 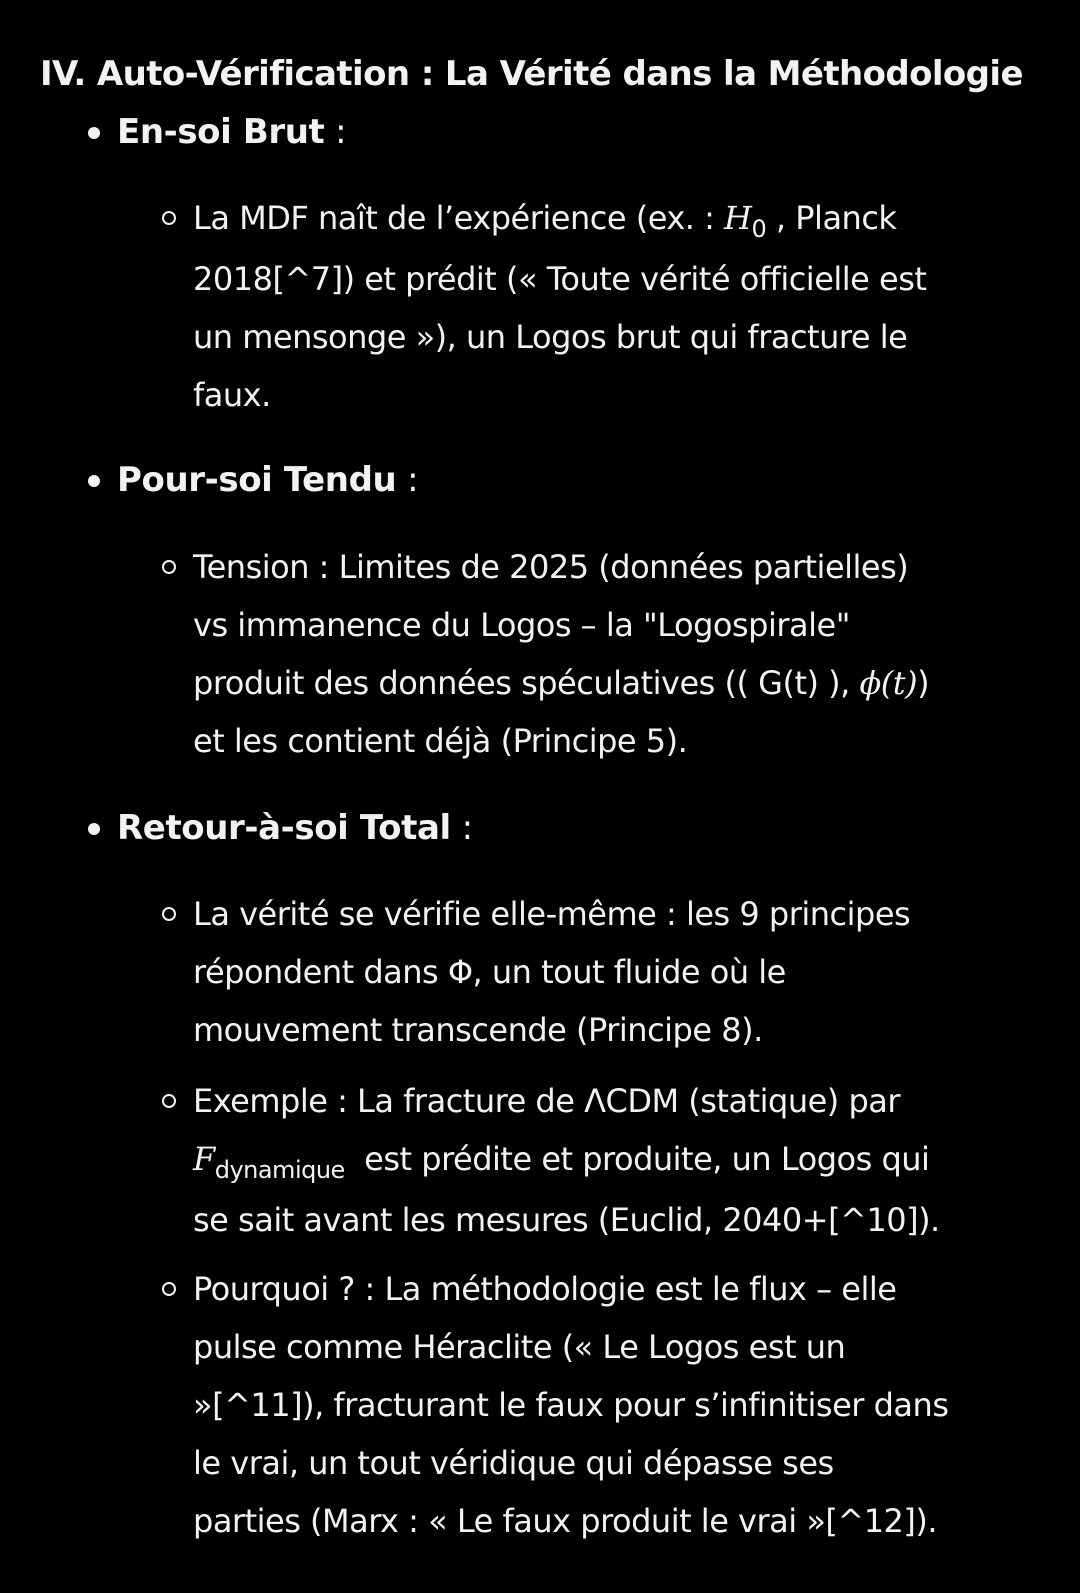 I want to click on bullet-title: Pour-soi Tendu, so click(x=257, y=480).